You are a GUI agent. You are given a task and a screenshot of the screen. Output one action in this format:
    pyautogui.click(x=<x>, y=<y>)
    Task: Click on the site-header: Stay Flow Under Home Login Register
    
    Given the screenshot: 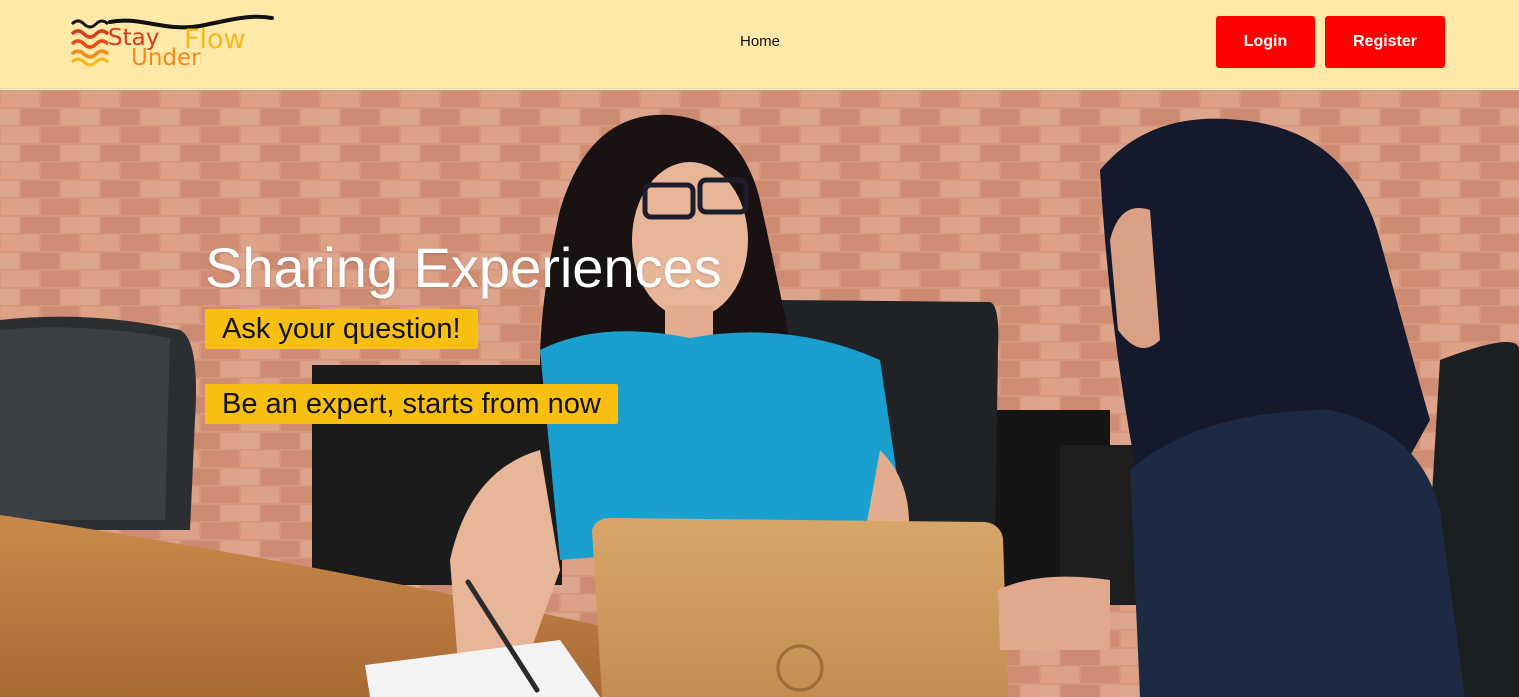 What is the action you would take?
    pyautogui.click(x=759, y=44)
    